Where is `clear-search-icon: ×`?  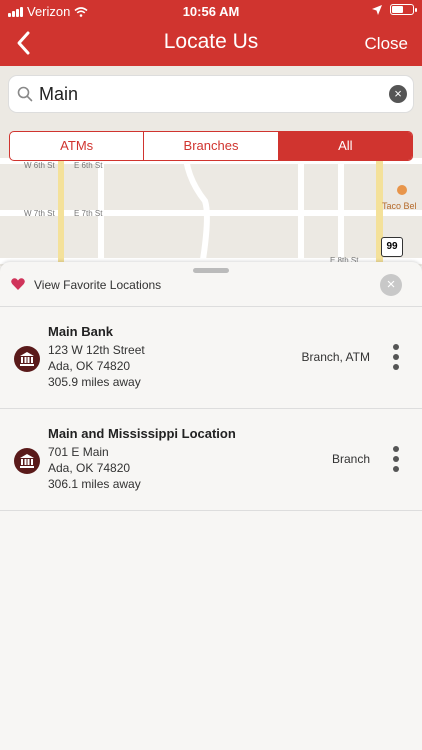 clear-search-icon: × is located at coordinates (398, 94).